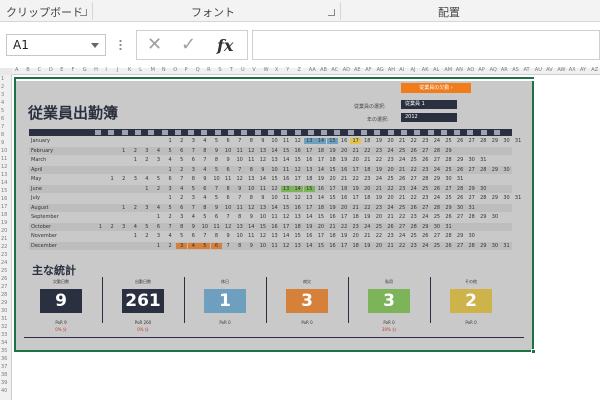 This screenshot has height=400, width=600. Describe the element at coordinates (504, 70) in the screenshot. I see `column-header: AR` at that location.